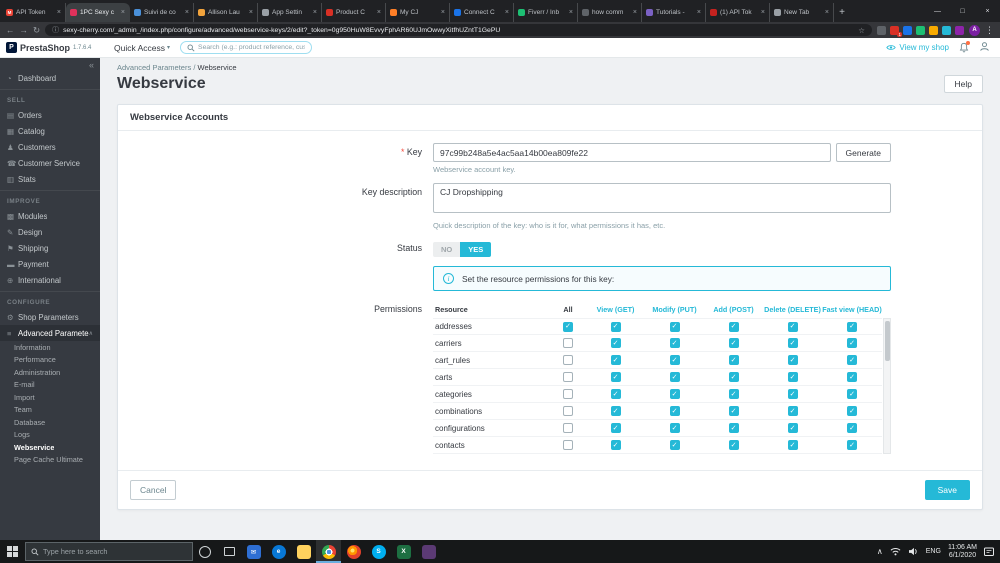 This screenshot has height=563, width=1000. What do you see at coordinates (12, 551) in the screenshot?
I see `start-button` at bounding box center [12, 551].